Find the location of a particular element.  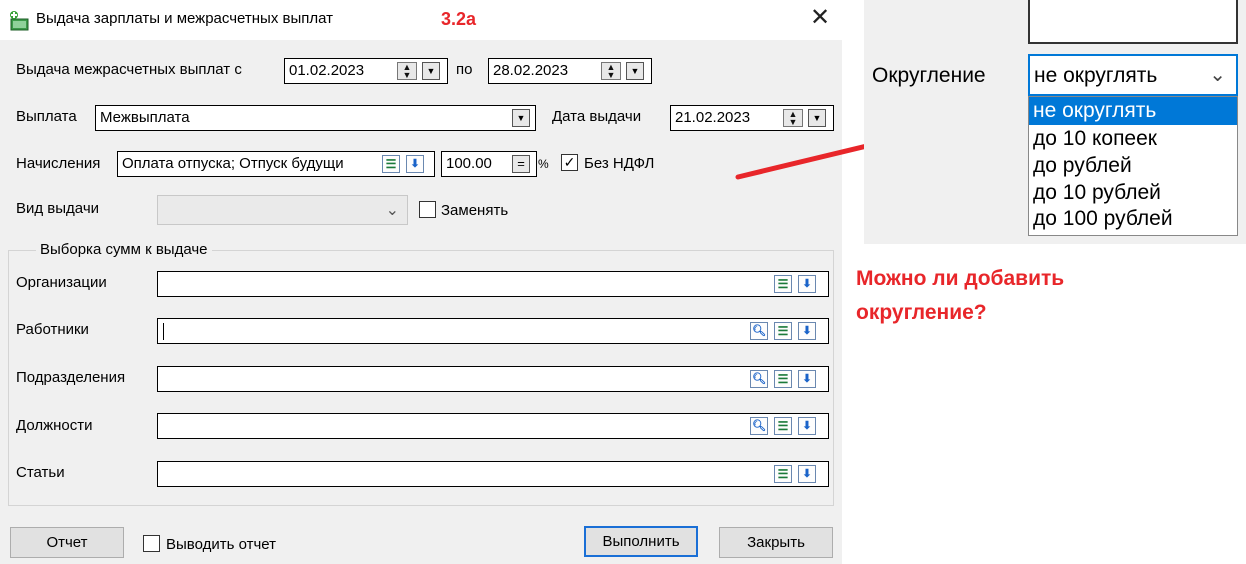

text-cursor is located at coordinates (163, 331).